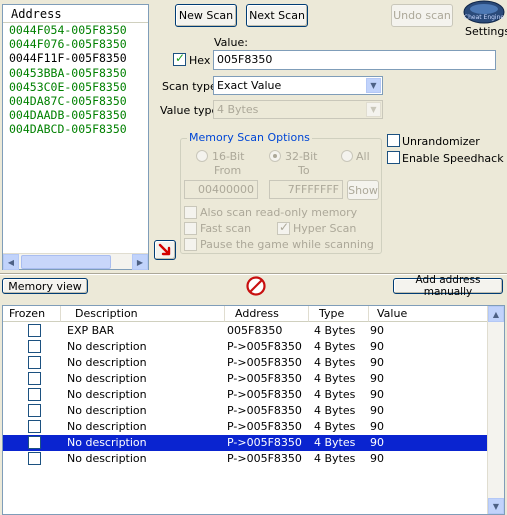 The width and height of the screenshot is (507, 515). Describe the element at coordinates (75, 44) in the screenshot. I see `address-list-item: 0044F076-005F8350` at that location.